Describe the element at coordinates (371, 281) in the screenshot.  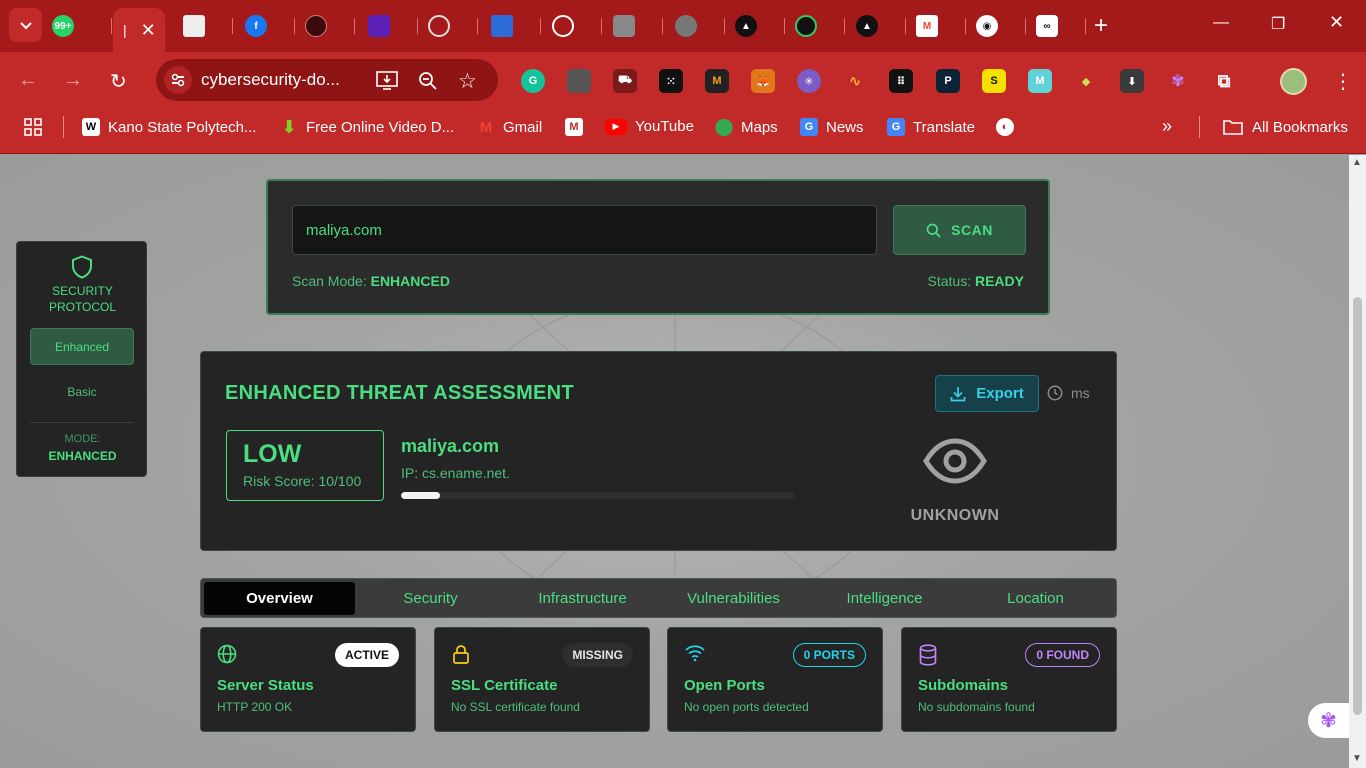
I see `scan-mode: Scan Mode: ENHANCED` at that location.